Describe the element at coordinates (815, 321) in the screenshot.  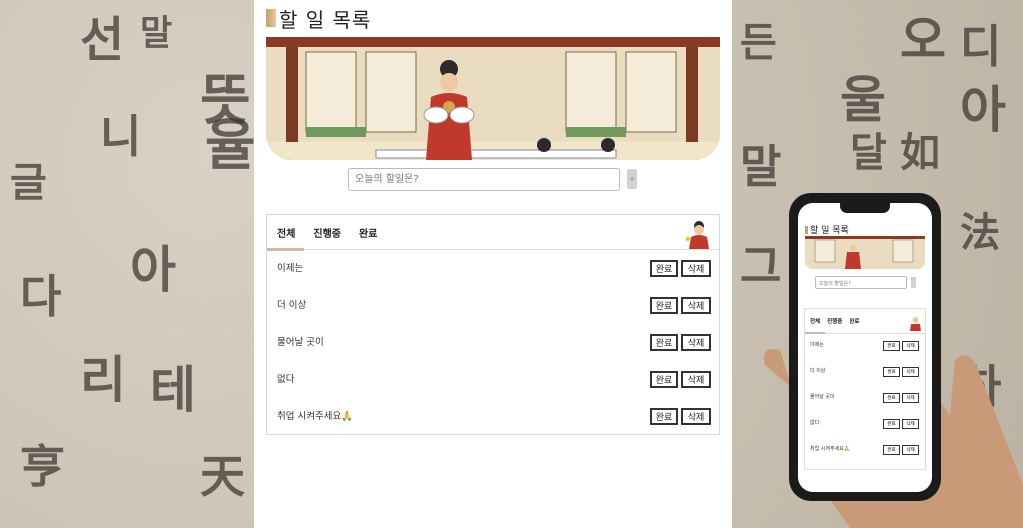
I see `mobile-tab-all: 전체` at that location.